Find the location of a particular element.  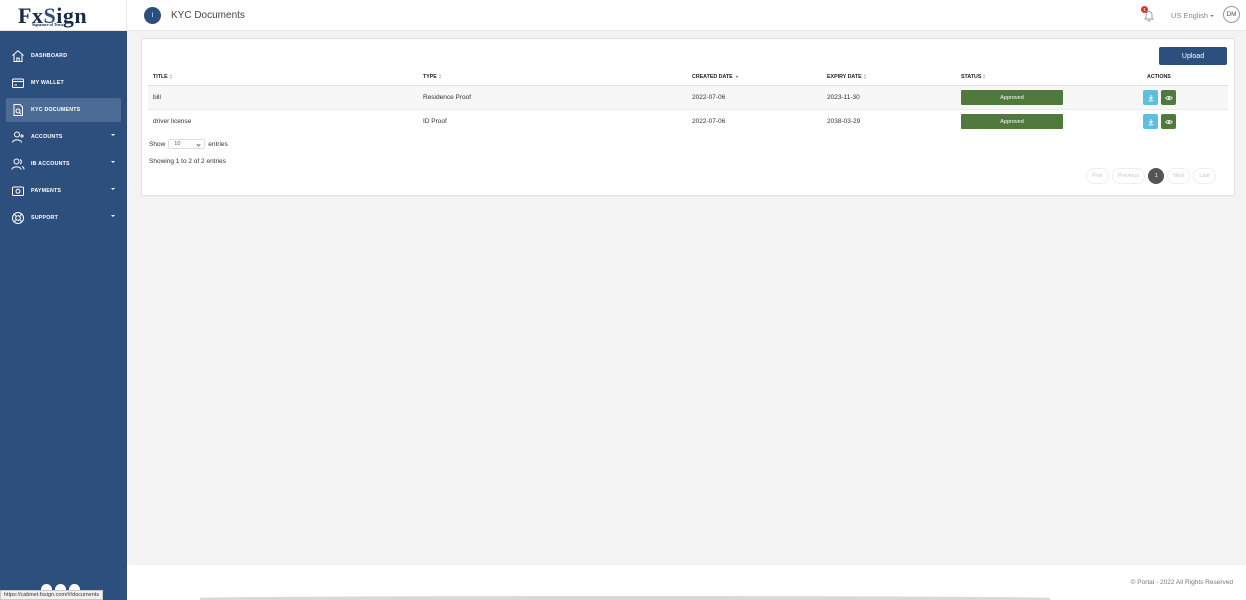

show-label: Show is located at coordinates (157, 144).